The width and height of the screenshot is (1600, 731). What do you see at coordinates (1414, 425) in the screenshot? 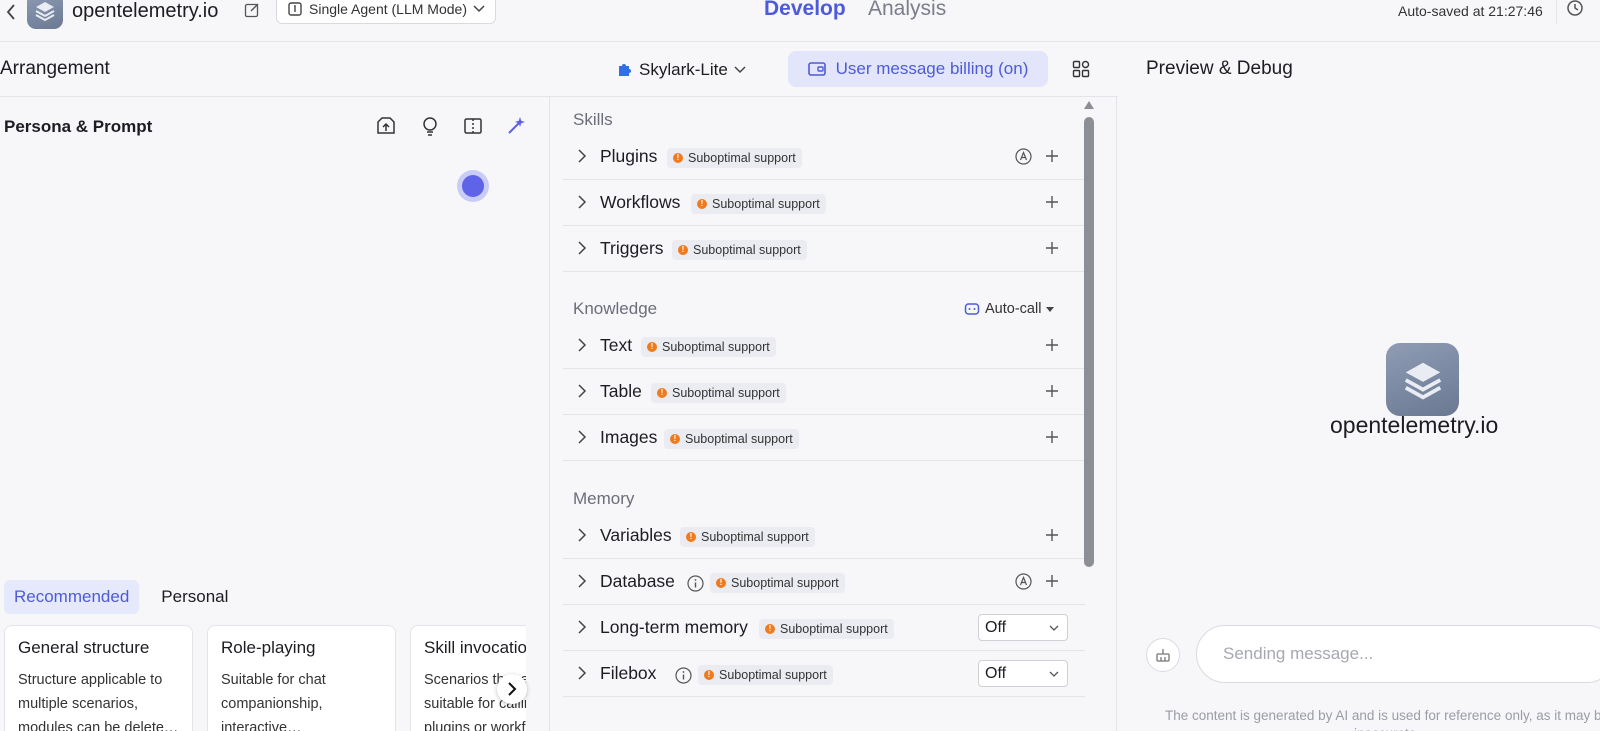
I see `bot-name: opentelemetry.io` at bounding box center [1414, 425].